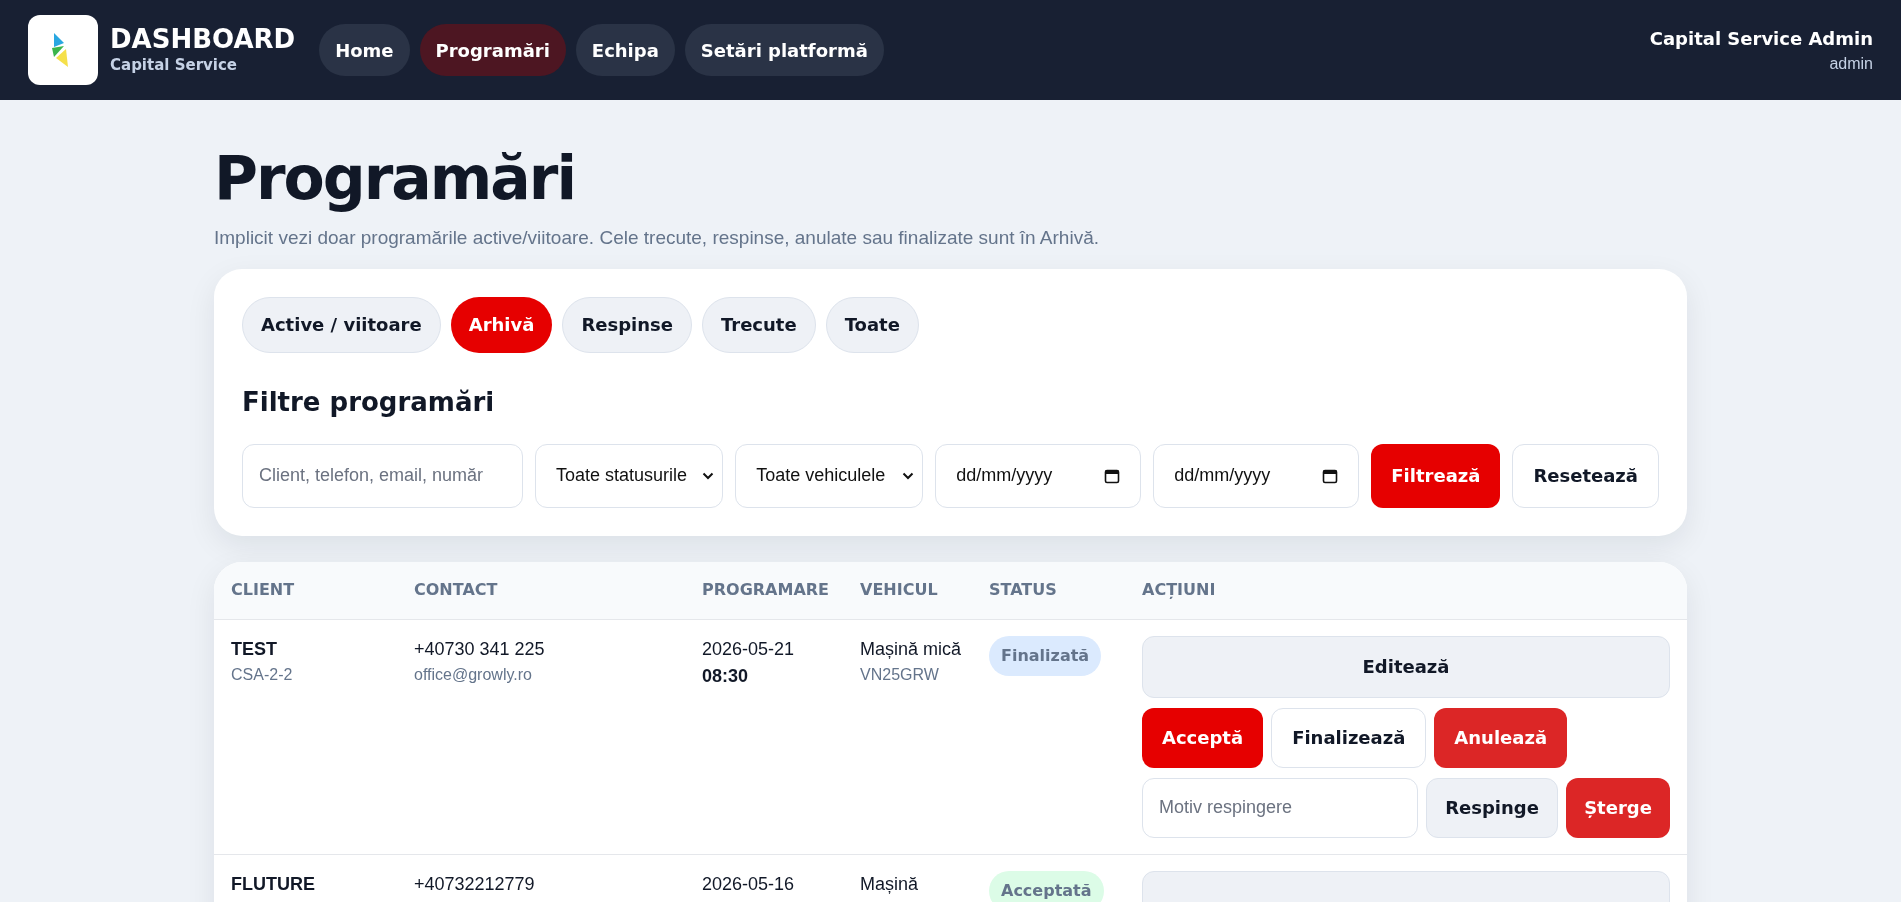 This screenshot has height=902, width=1901. Describe the element at coordinates (872, 324) in the screenshot. I see `filter-tab: Toate` at that location.